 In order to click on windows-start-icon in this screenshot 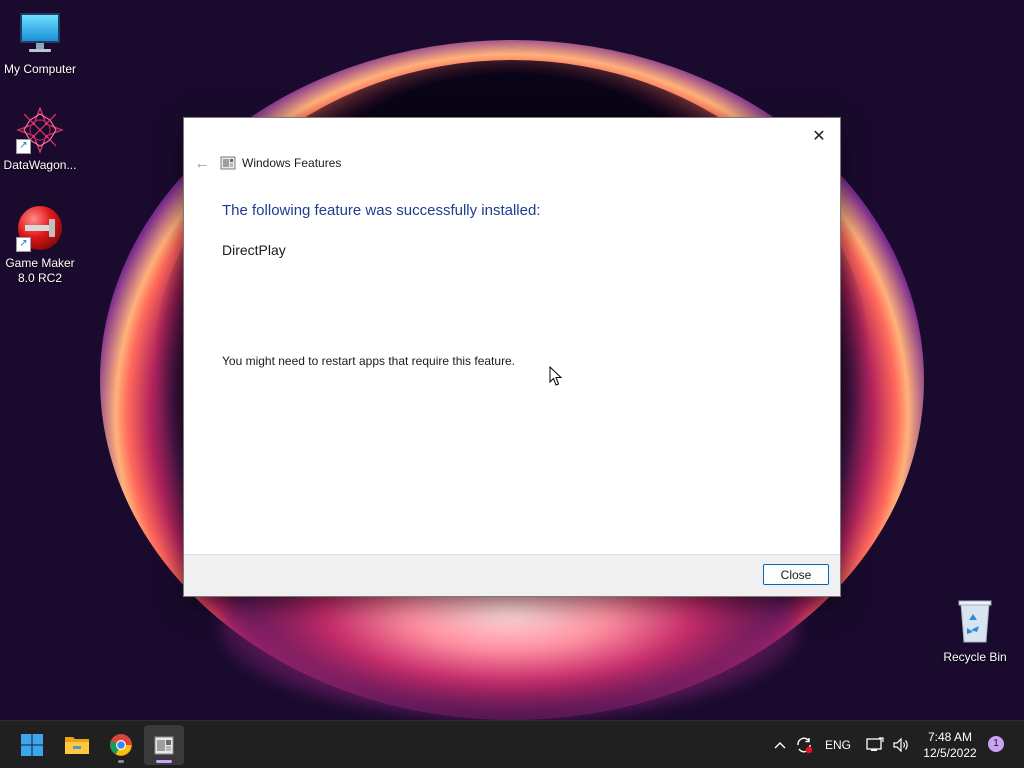, I will do `click(32, 745)`.